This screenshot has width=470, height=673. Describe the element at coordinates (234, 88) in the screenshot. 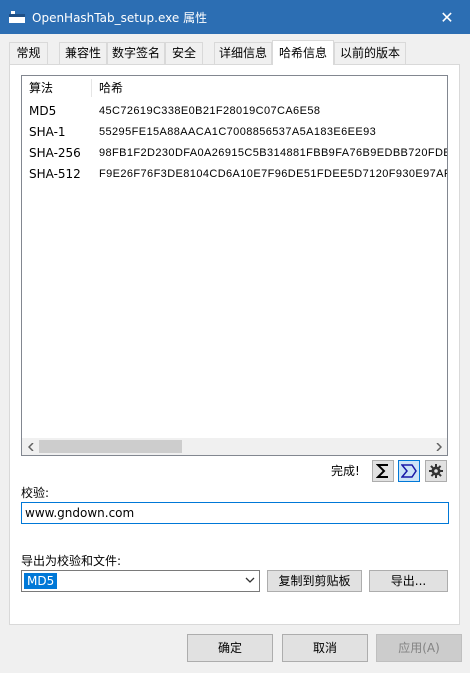

I see `list-header: 算法 哈希` at that location.